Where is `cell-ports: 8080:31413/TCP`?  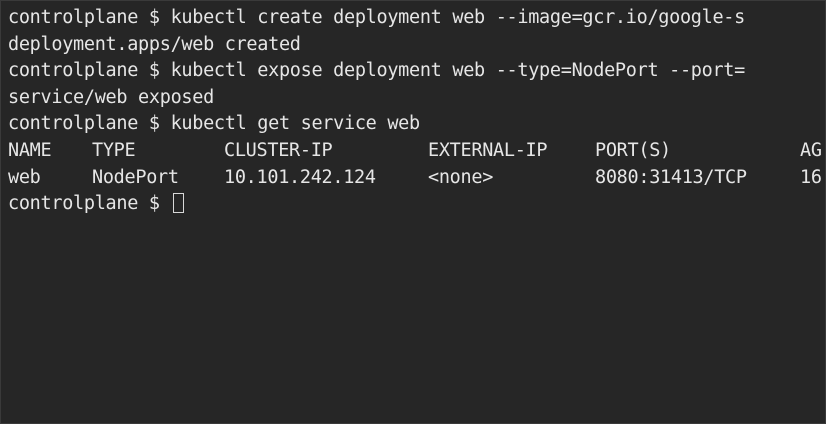
cell-ports: 8080:31413/TCP is located at coordinates (671, 177).